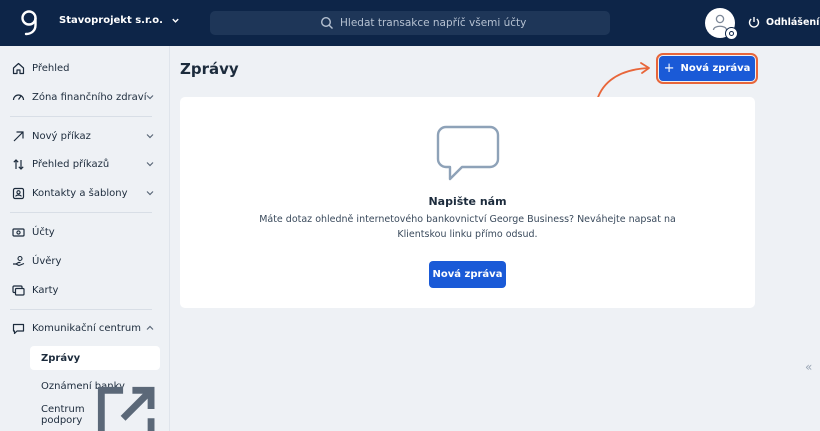 The image size is (820, 431). Describe the element at coordinates (18, 68) in the screenshot. I see `home-icon` at that location.